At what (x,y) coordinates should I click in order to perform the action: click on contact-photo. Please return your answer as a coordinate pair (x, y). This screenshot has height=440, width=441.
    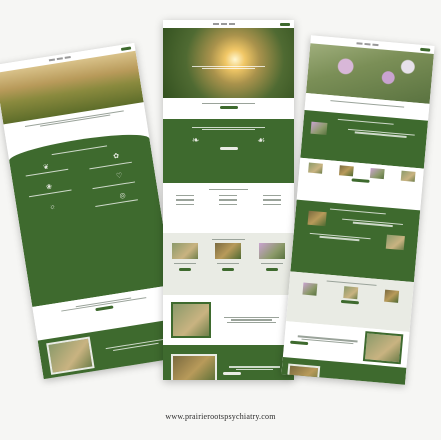
    Looking at the image, I should click on (383, 348).